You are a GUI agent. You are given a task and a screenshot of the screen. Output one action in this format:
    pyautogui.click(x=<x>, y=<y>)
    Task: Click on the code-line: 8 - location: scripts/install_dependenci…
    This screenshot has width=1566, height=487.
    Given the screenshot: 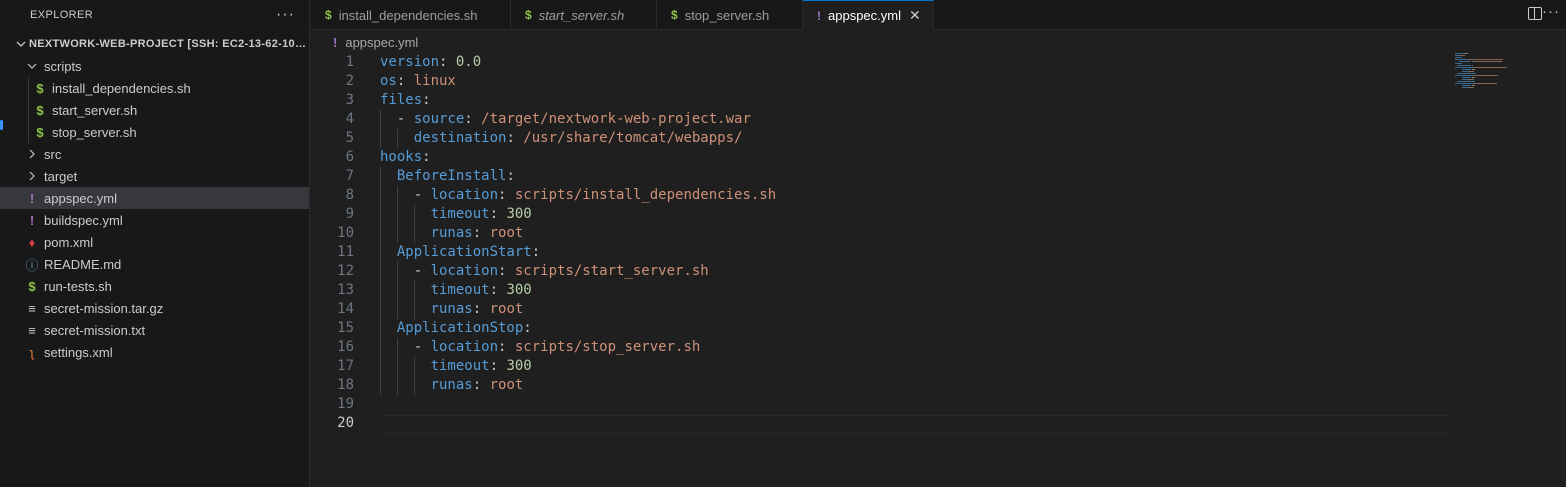 What is the action you would take?
    pyautogui.click(x=881, y=195)
    